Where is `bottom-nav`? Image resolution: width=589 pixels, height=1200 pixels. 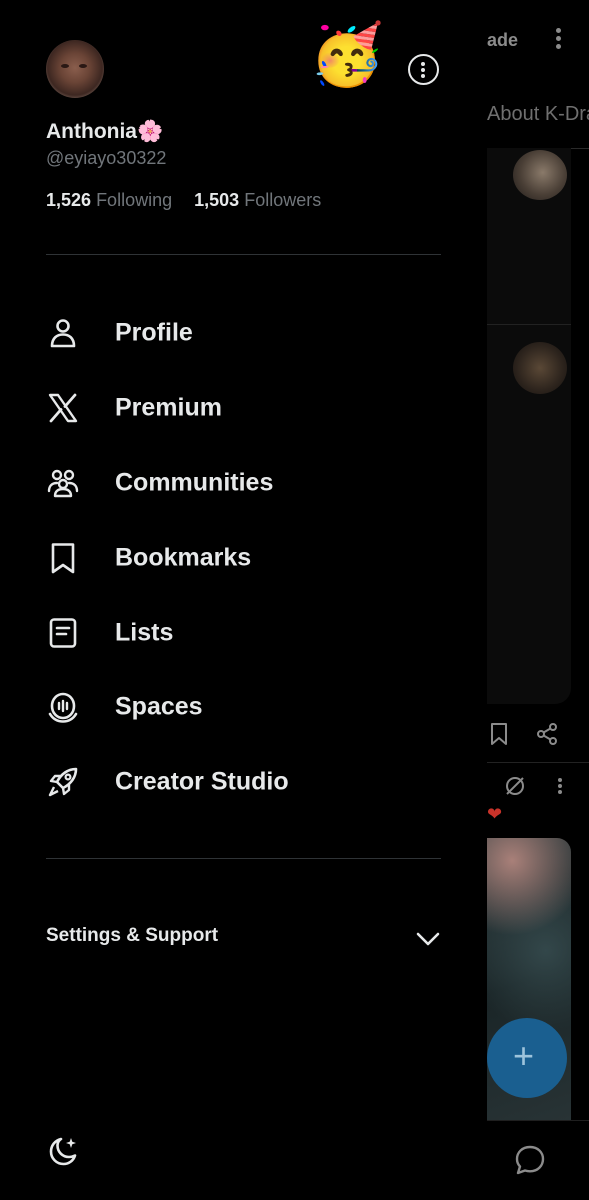
bottom-nav is located at coordinates (538, 1160).